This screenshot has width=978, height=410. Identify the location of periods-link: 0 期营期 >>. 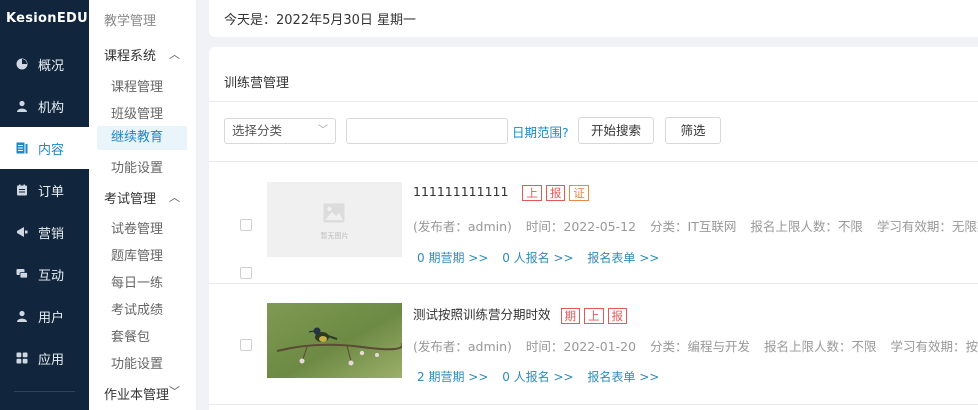
(452, 258).